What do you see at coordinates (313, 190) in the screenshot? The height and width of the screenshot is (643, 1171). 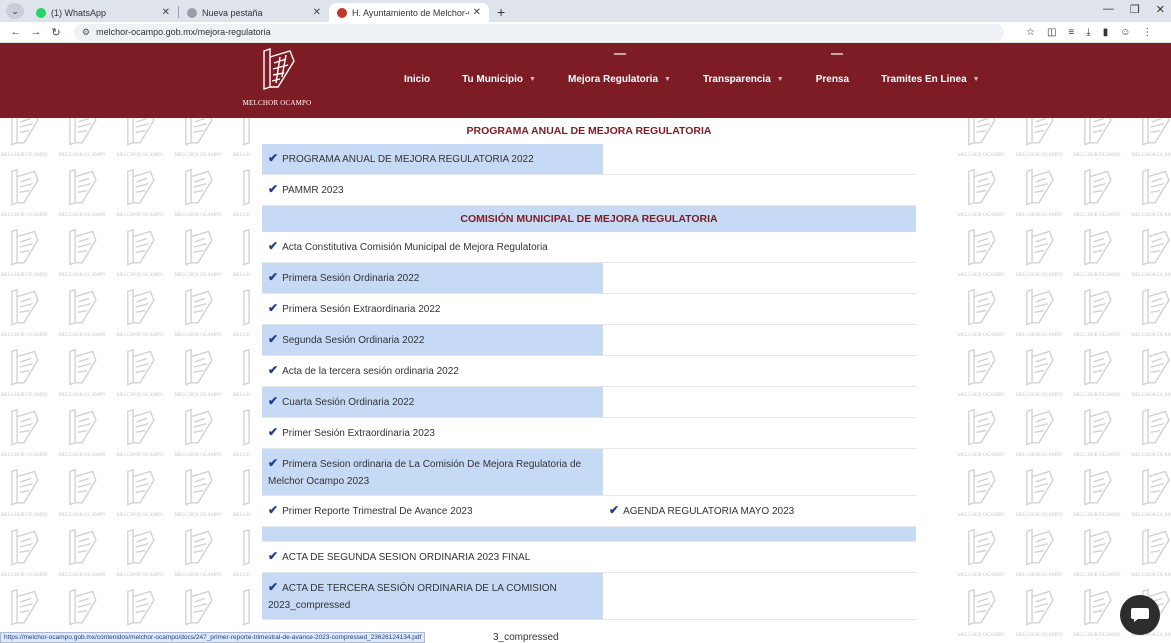 I see `document-link-label: PAMMR 2023` at bounding box center [313, 190].